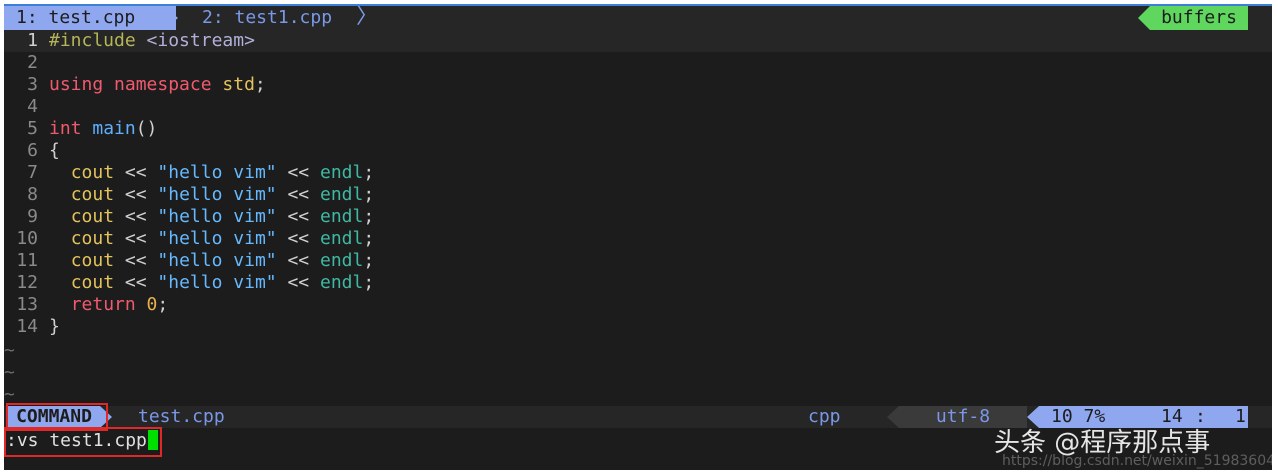 This screenshot has width=1278, height=474. Describe the element at coordinates (90, 18) in the screenshot. I see `tab-test-cpp: 1: test.cpp` at that location.